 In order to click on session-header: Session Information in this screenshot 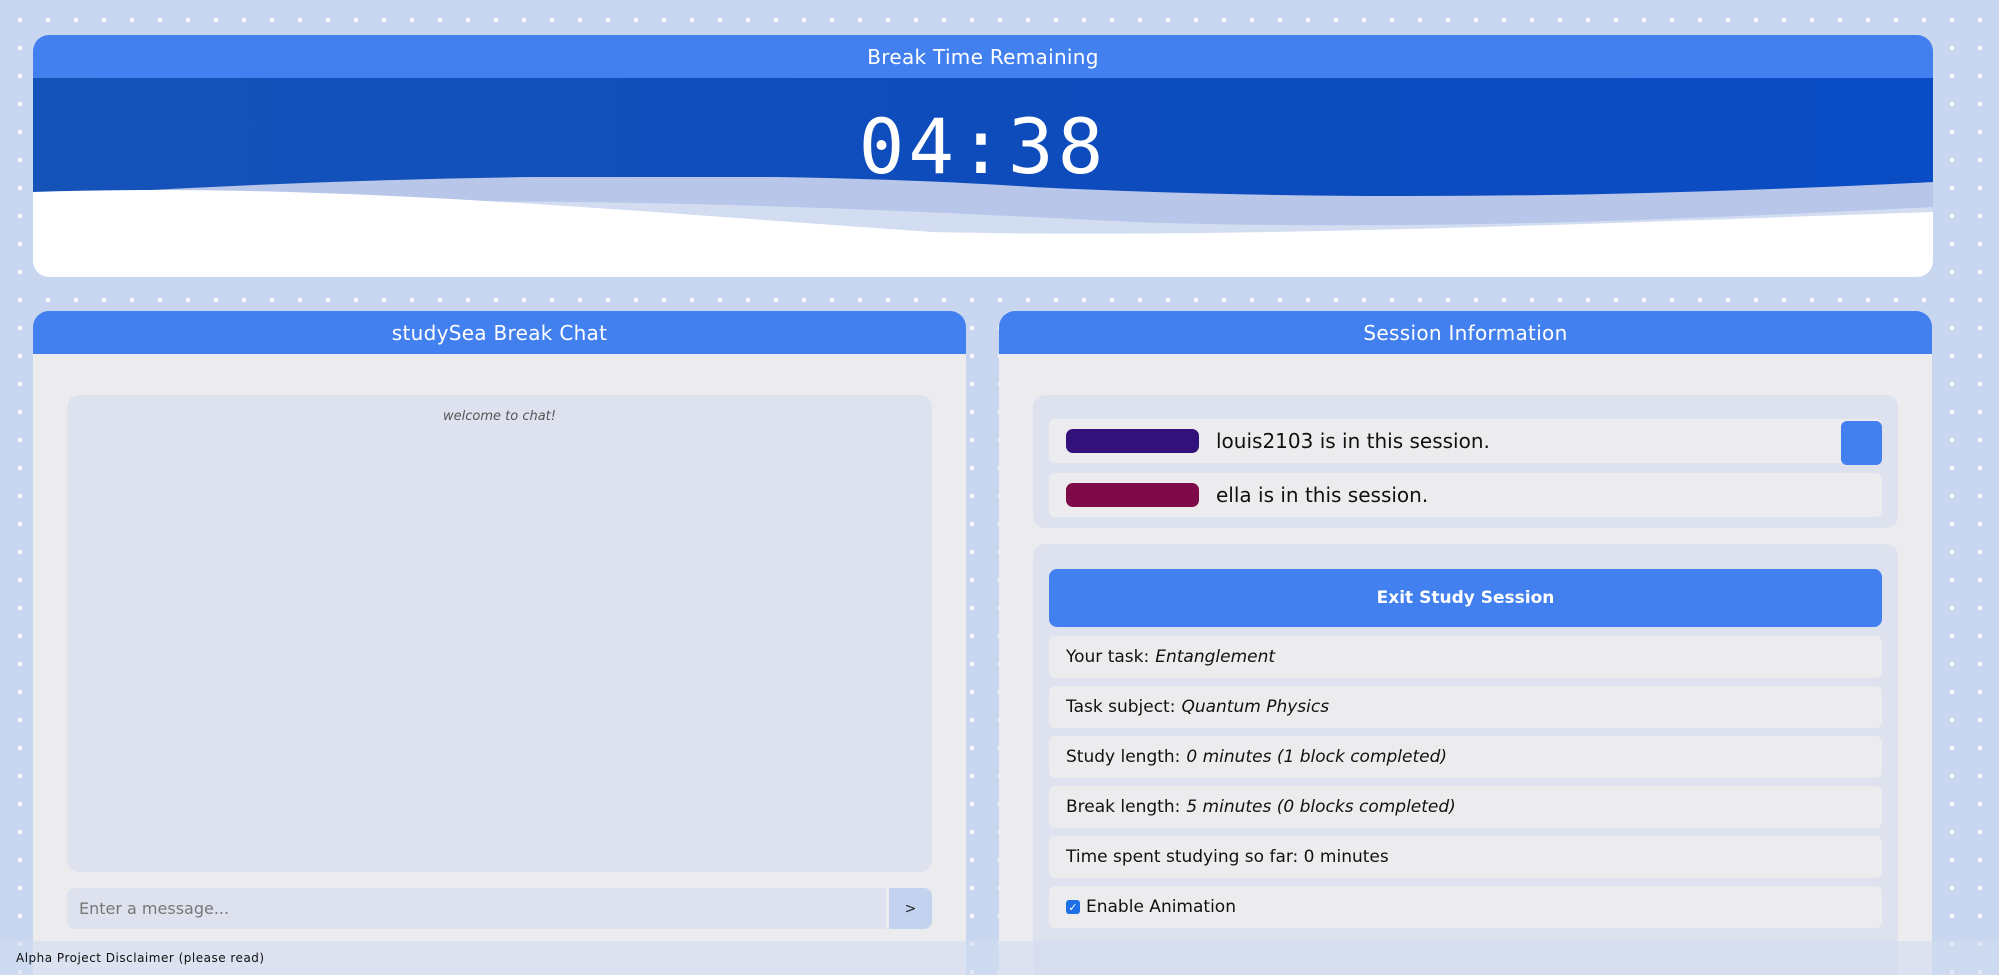, I will do `click(1465, 332)`.